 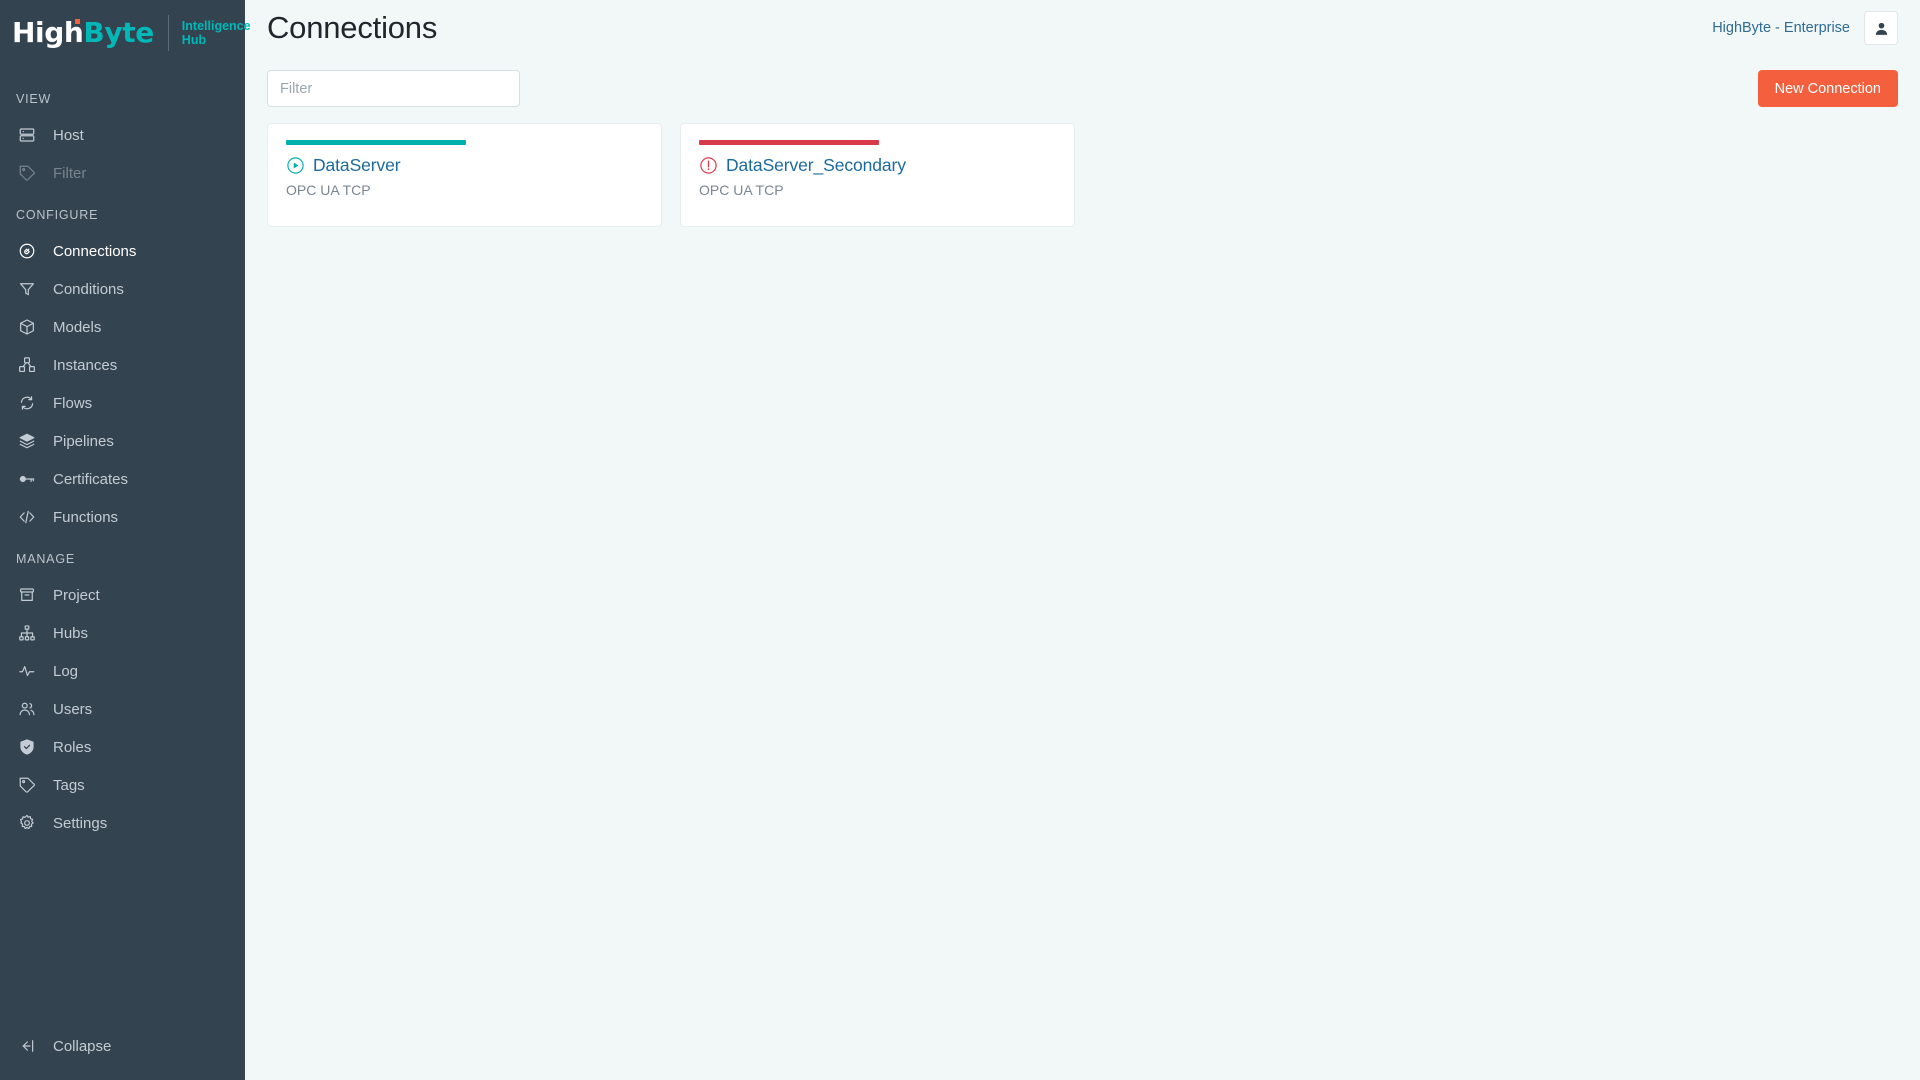 What do you see at coordinates (72, 747) in the screenshot?
I see `sidebar-item-label: Roles` at bounding box center [72, 747].